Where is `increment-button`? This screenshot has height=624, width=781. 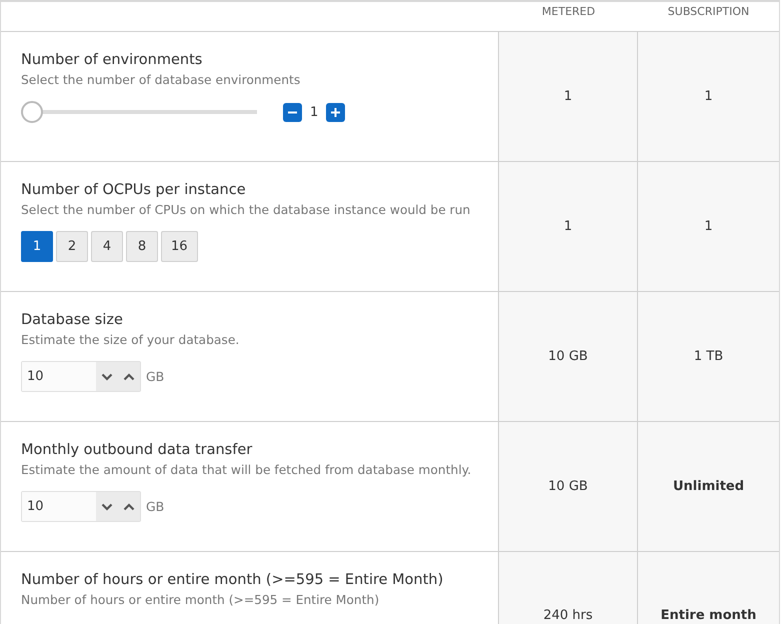 increment-button is located at coordinates (336, 112).